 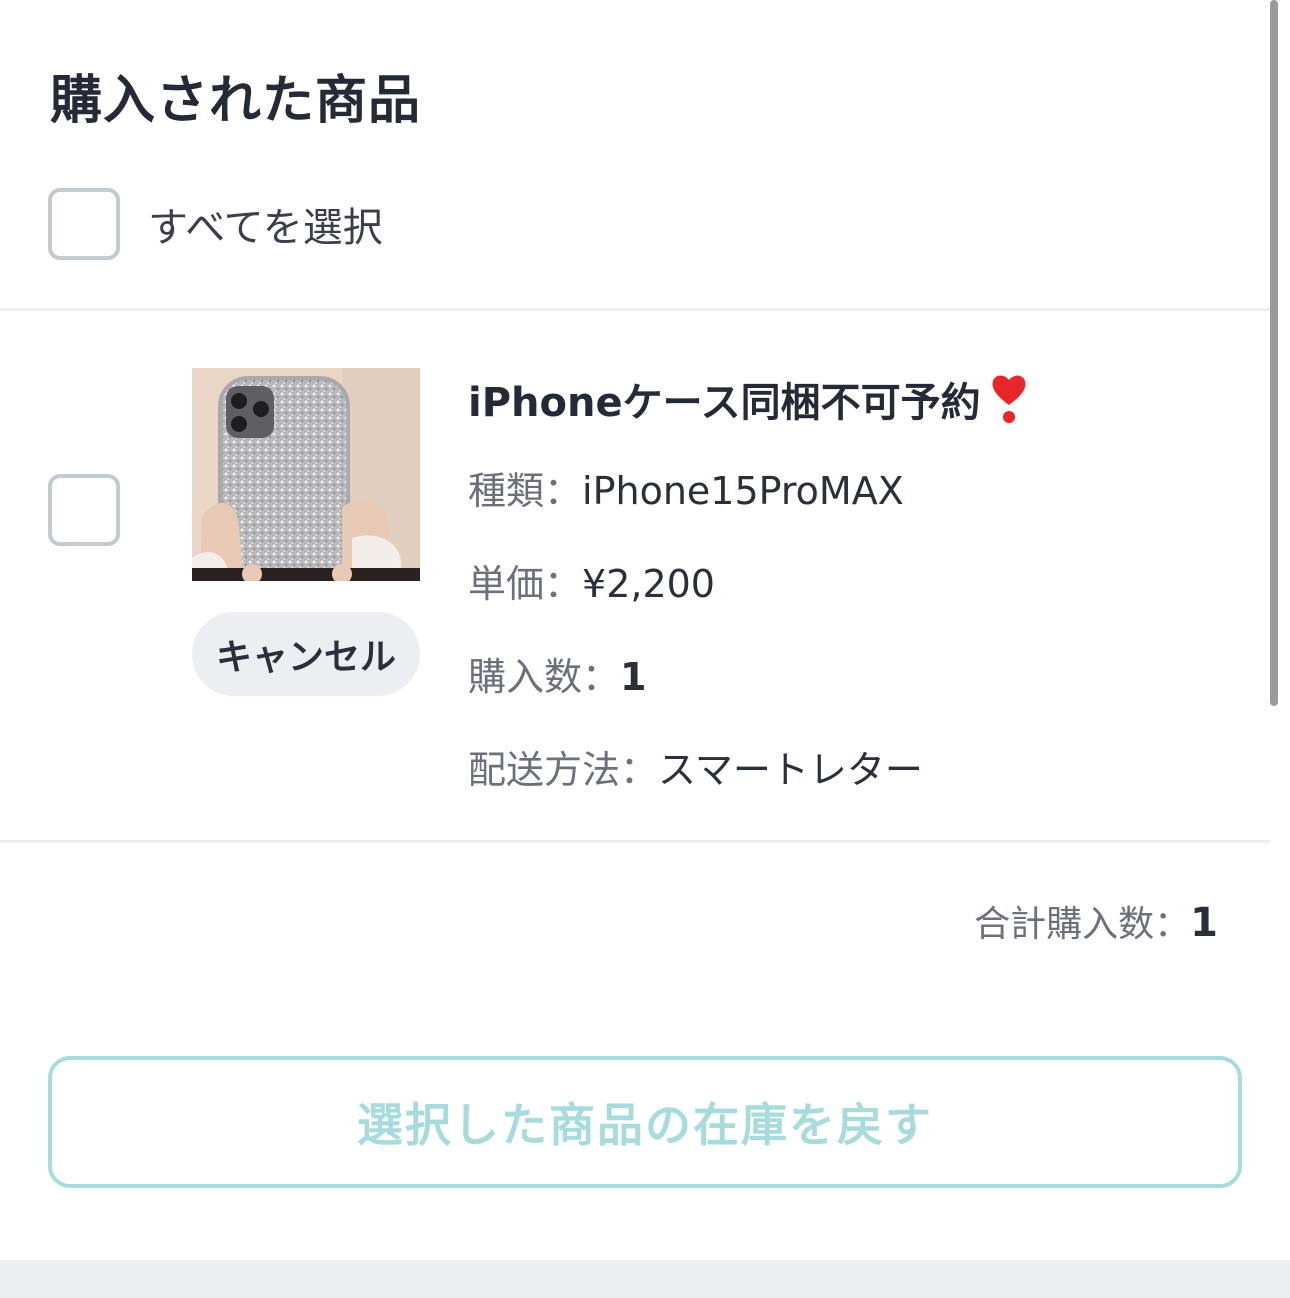 I want to click on type-value: iPhone15ProMAX, so click(x=743, y=491).